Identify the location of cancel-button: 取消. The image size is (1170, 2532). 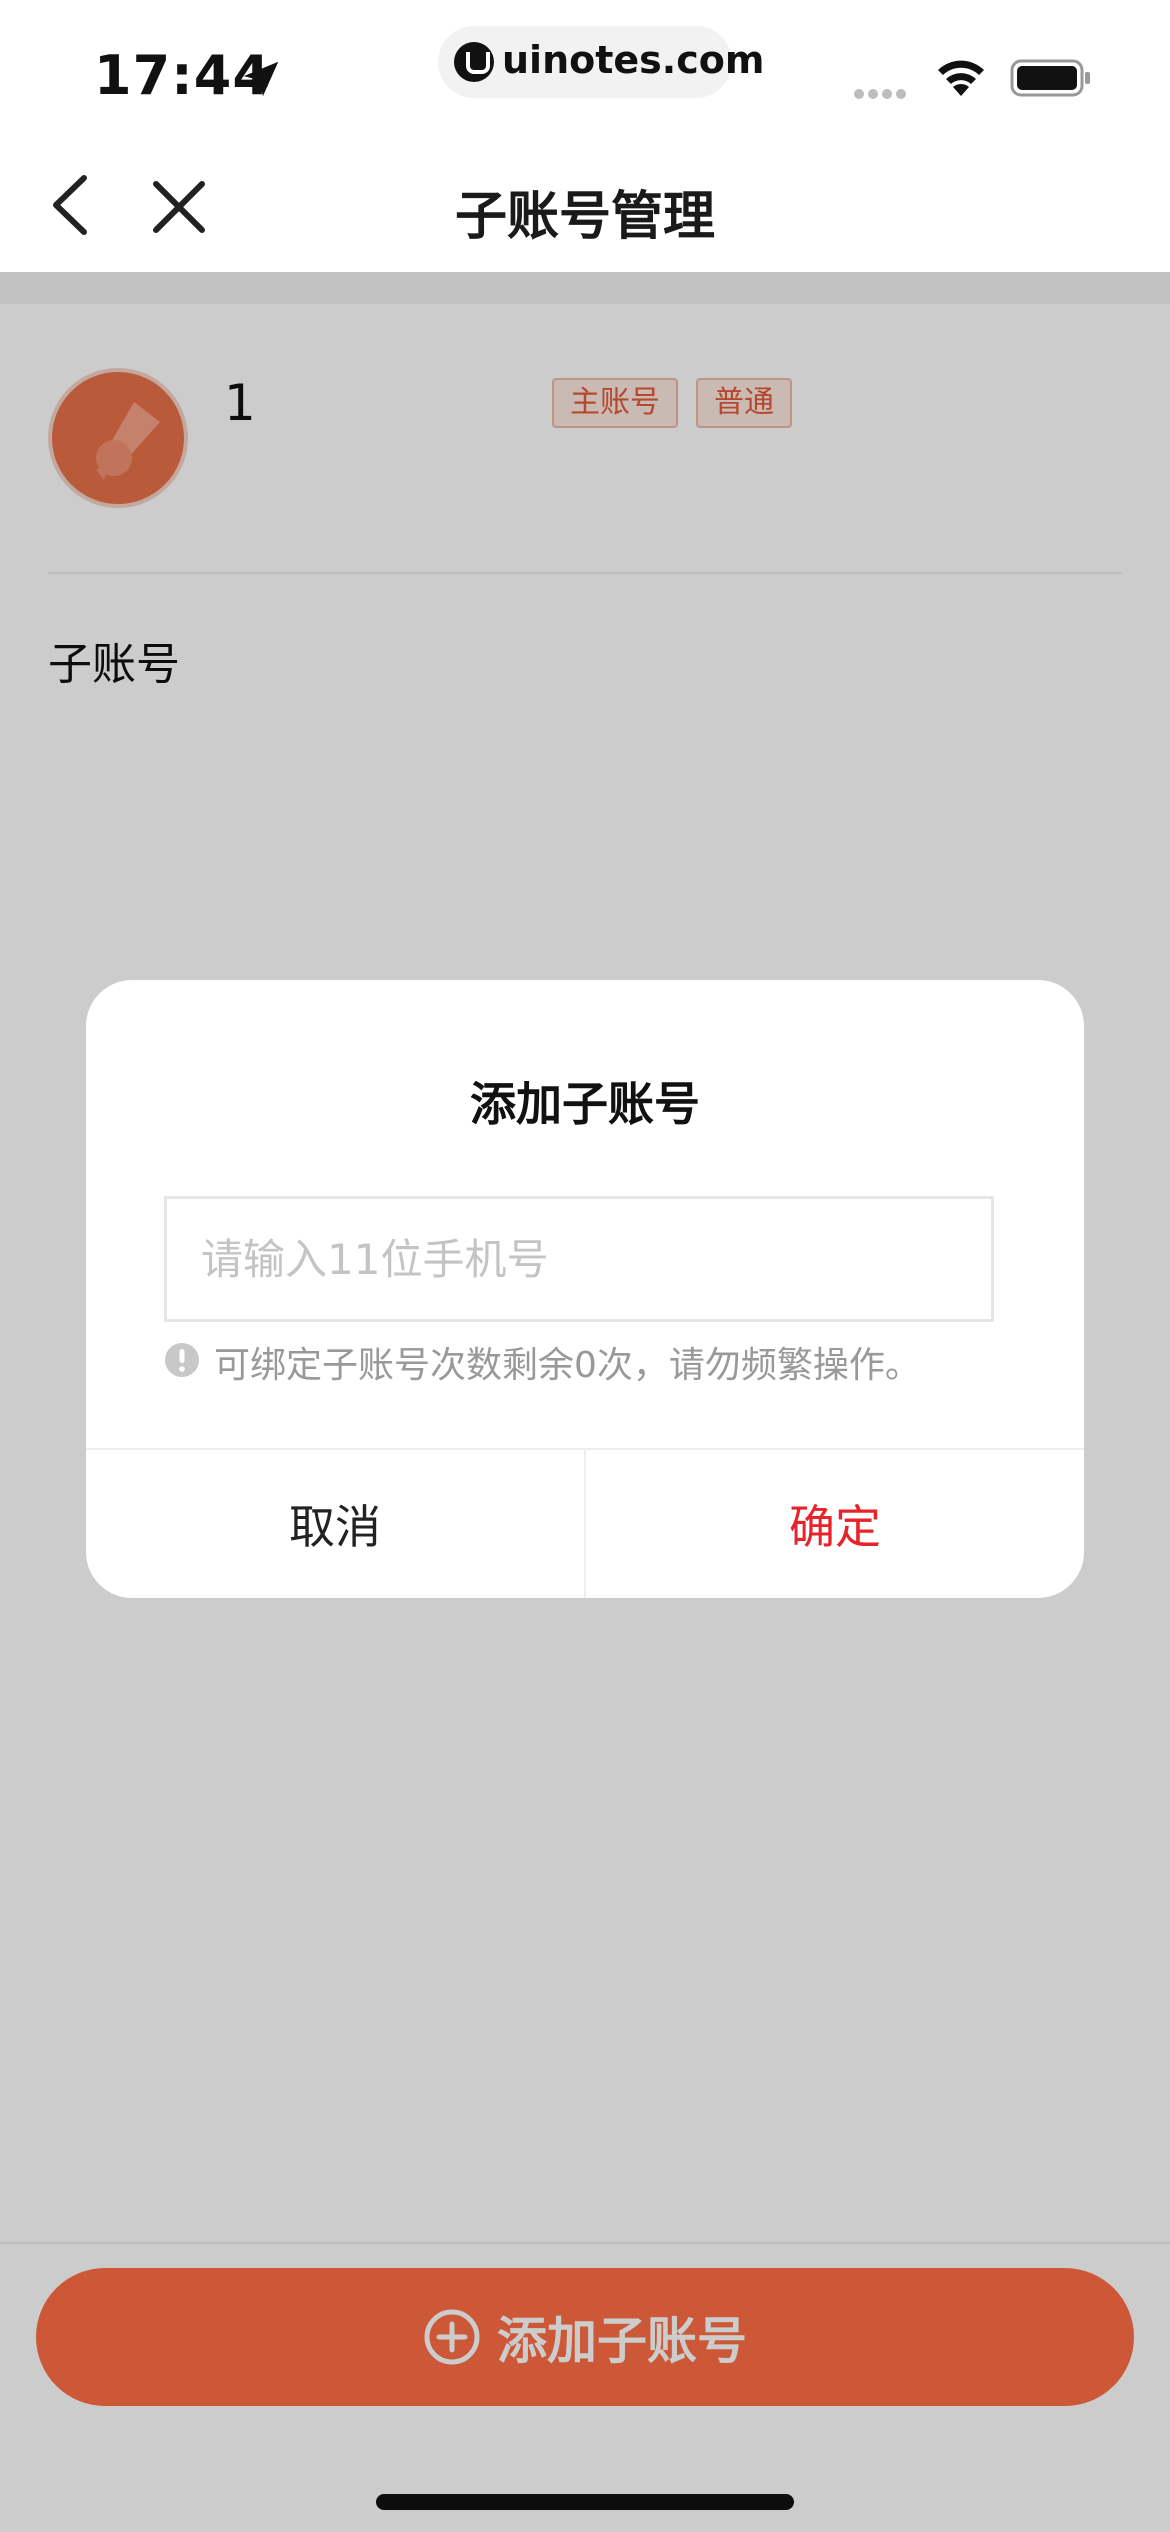
(335, 1524).